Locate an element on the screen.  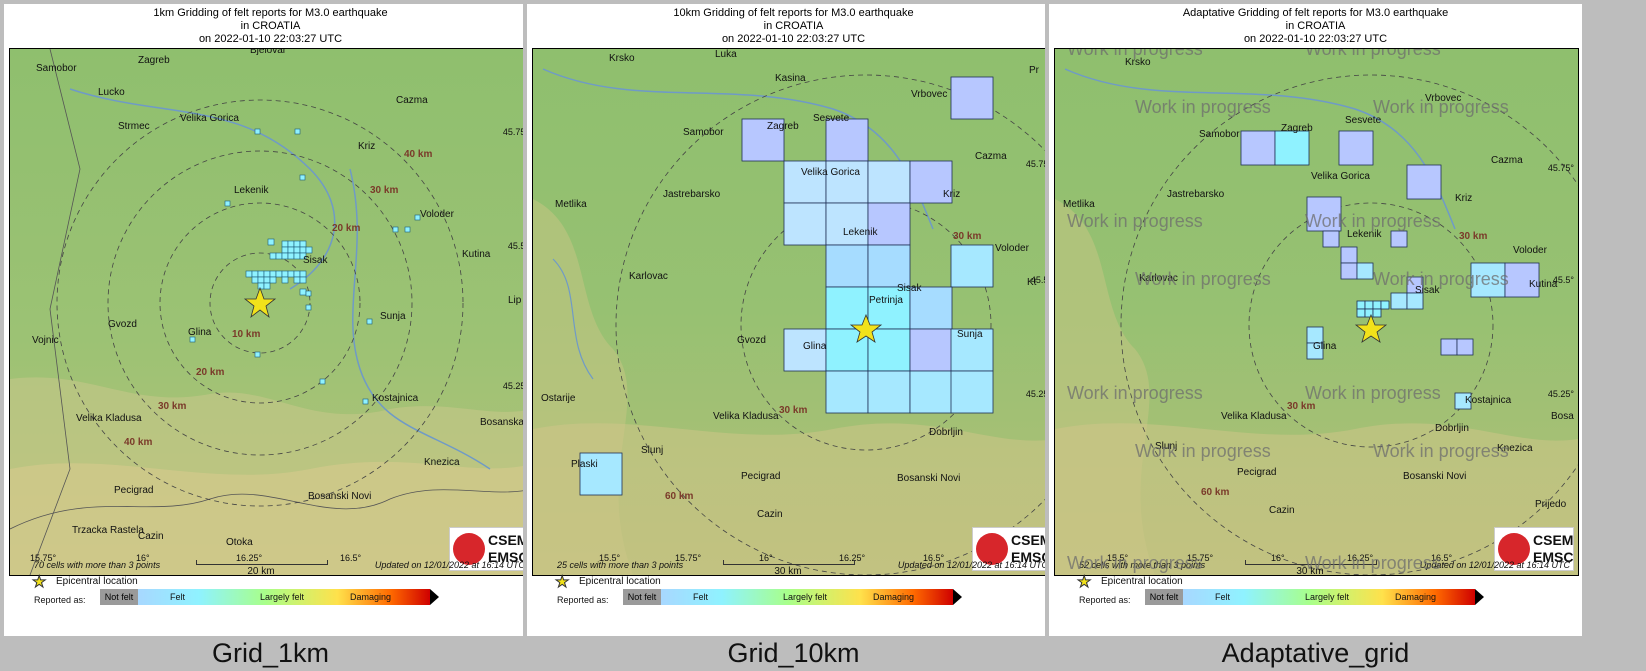
scale-bar: 30 km is located at coordinates (789, 568).